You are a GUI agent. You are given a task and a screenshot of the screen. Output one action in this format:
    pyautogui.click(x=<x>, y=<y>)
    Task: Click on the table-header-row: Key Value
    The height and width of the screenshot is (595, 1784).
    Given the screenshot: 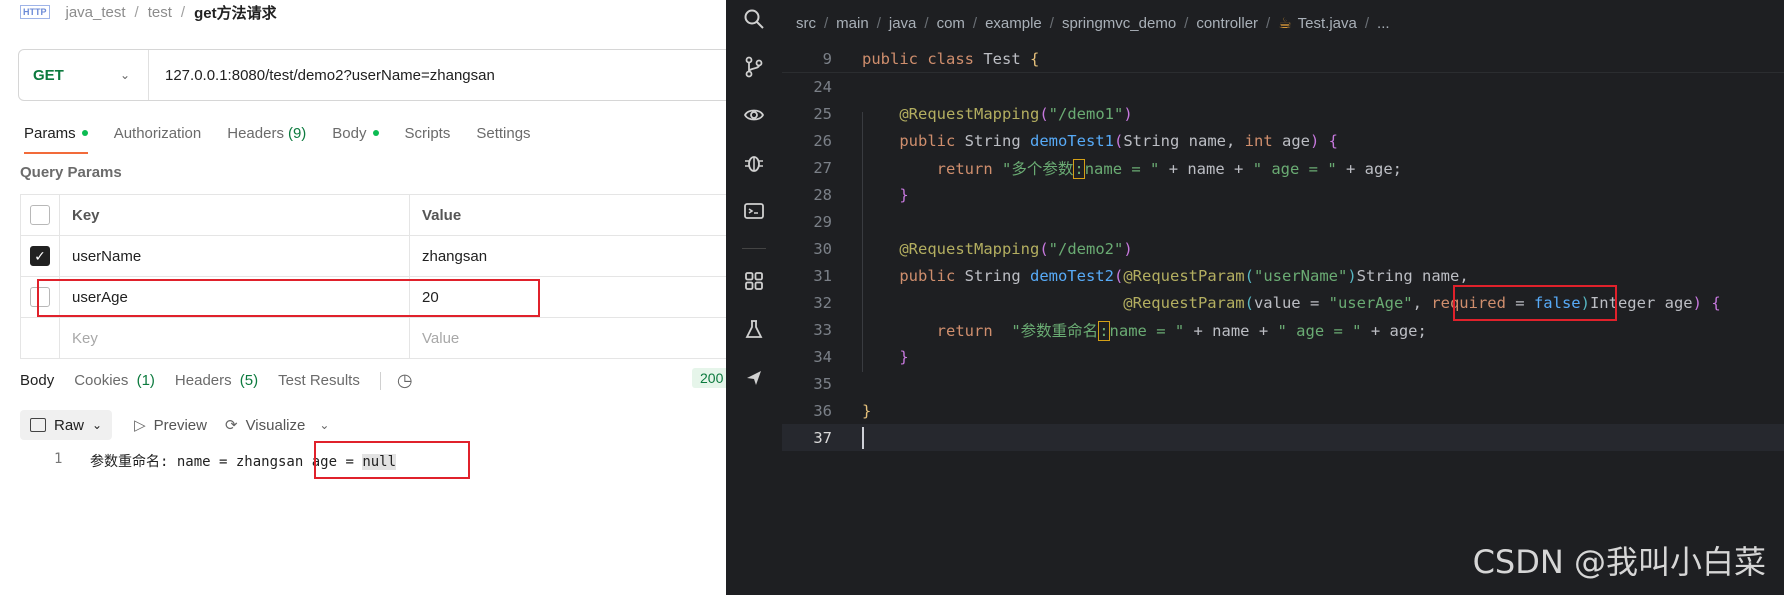 What is the action you would take?
    pyautogui.click(x=373, y=215)
    